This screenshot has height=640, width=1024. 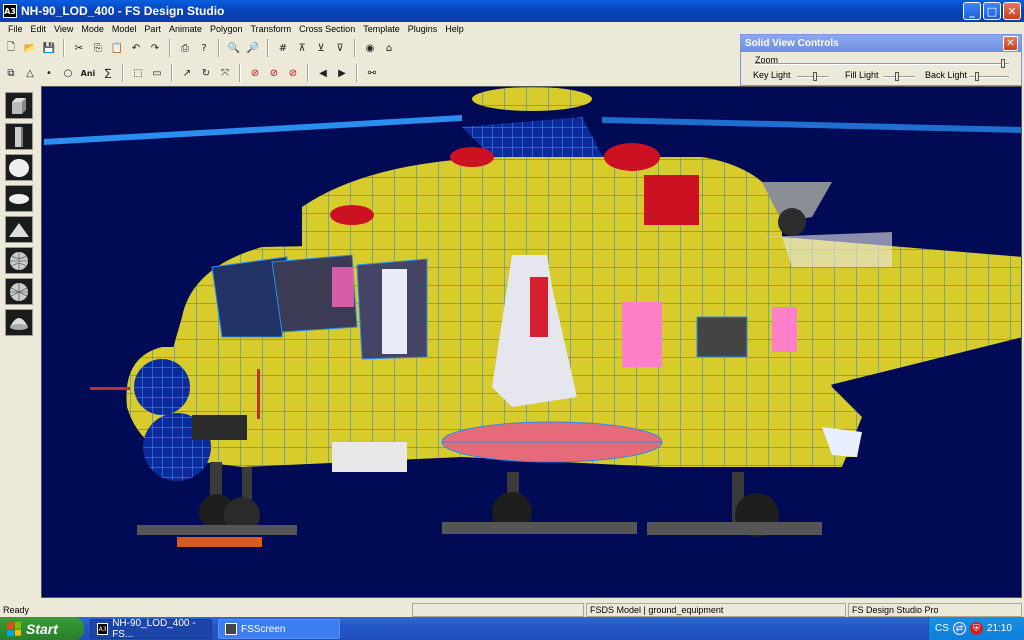 What do you see at coordinates (19, 198) in the screenshot?
I see `ellipsoid-icon` at bounding box center [19, 198].